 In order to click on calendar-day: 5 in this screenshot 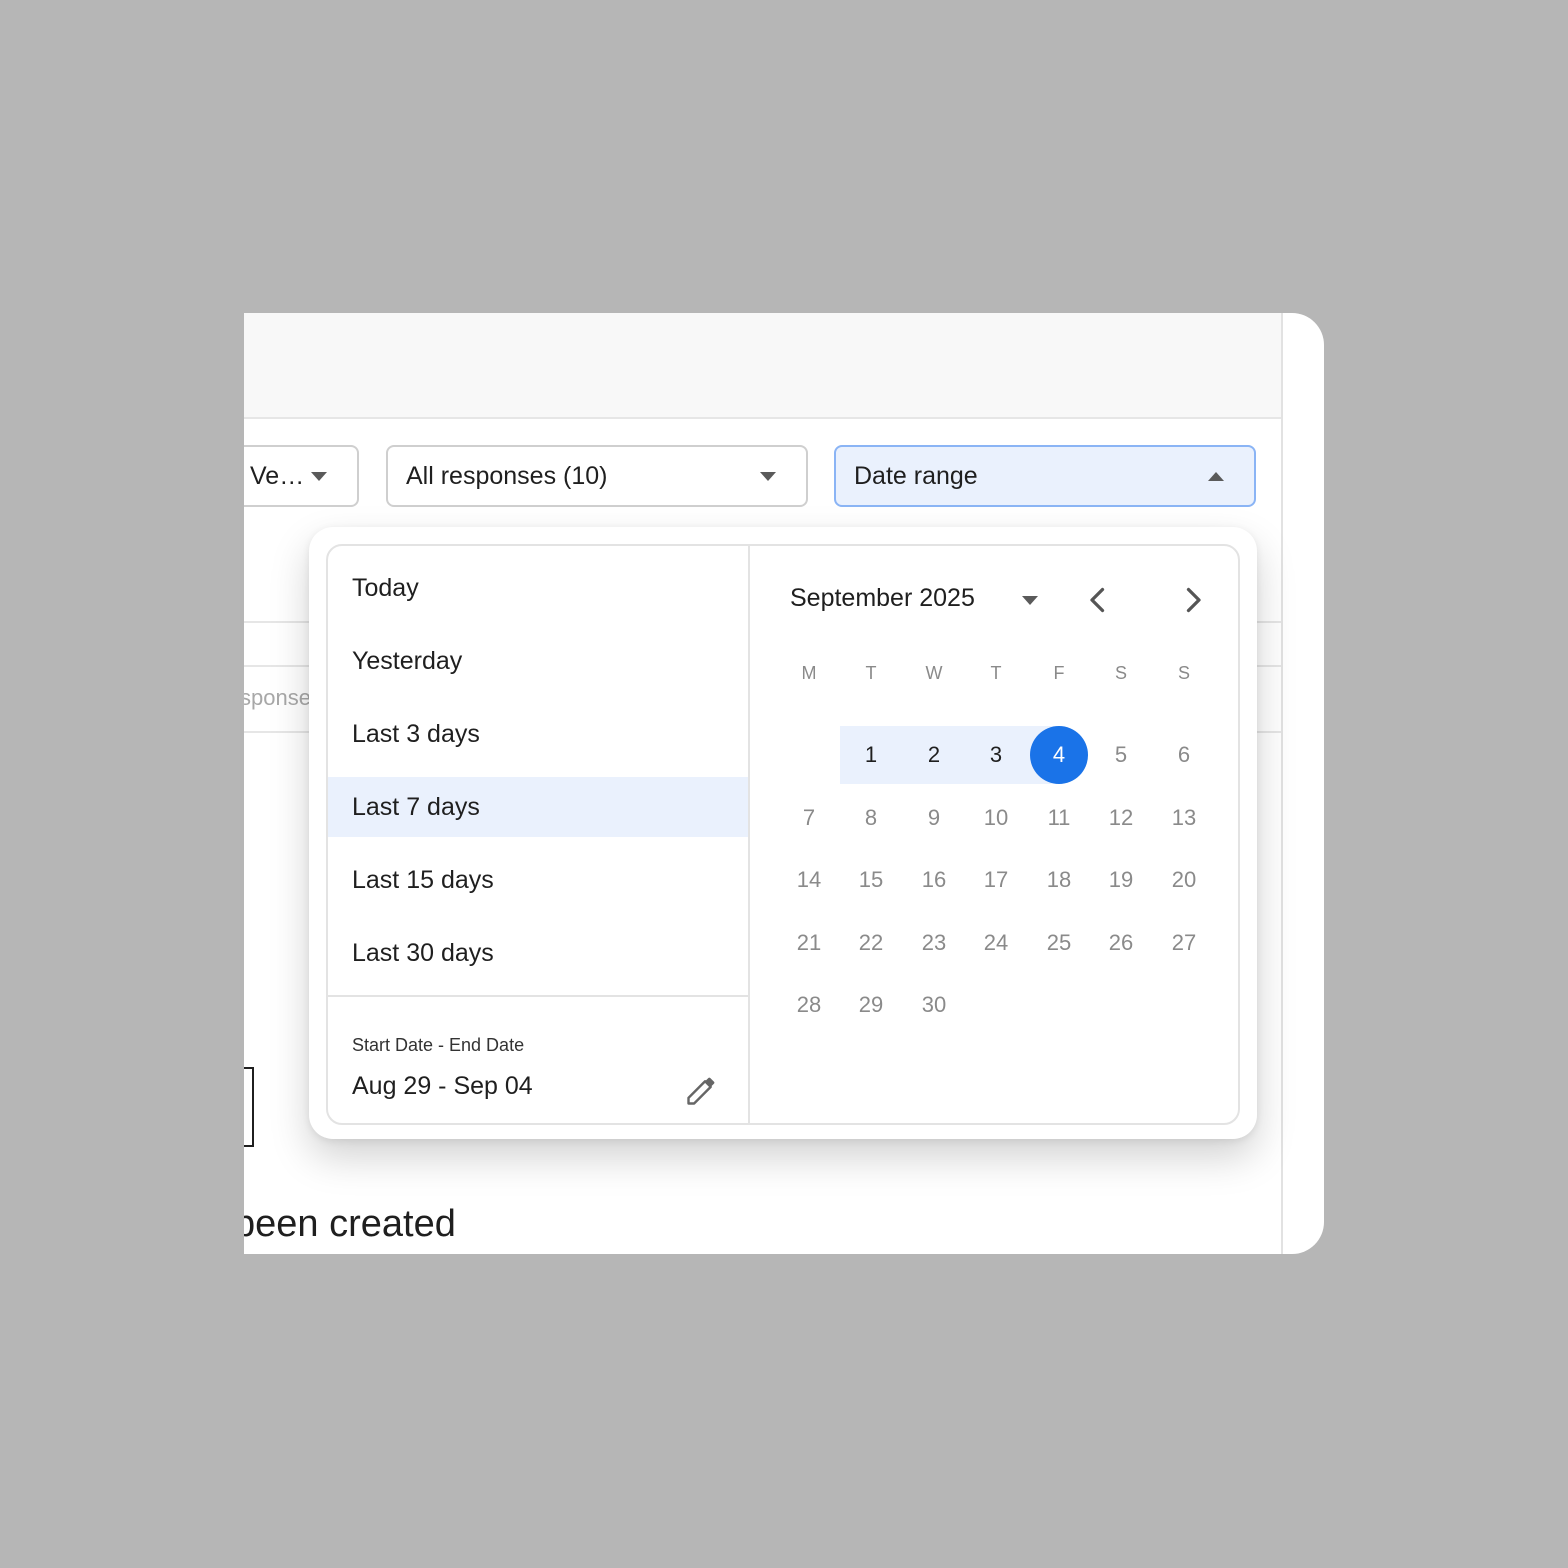, I will do `click(1121, 755)`.